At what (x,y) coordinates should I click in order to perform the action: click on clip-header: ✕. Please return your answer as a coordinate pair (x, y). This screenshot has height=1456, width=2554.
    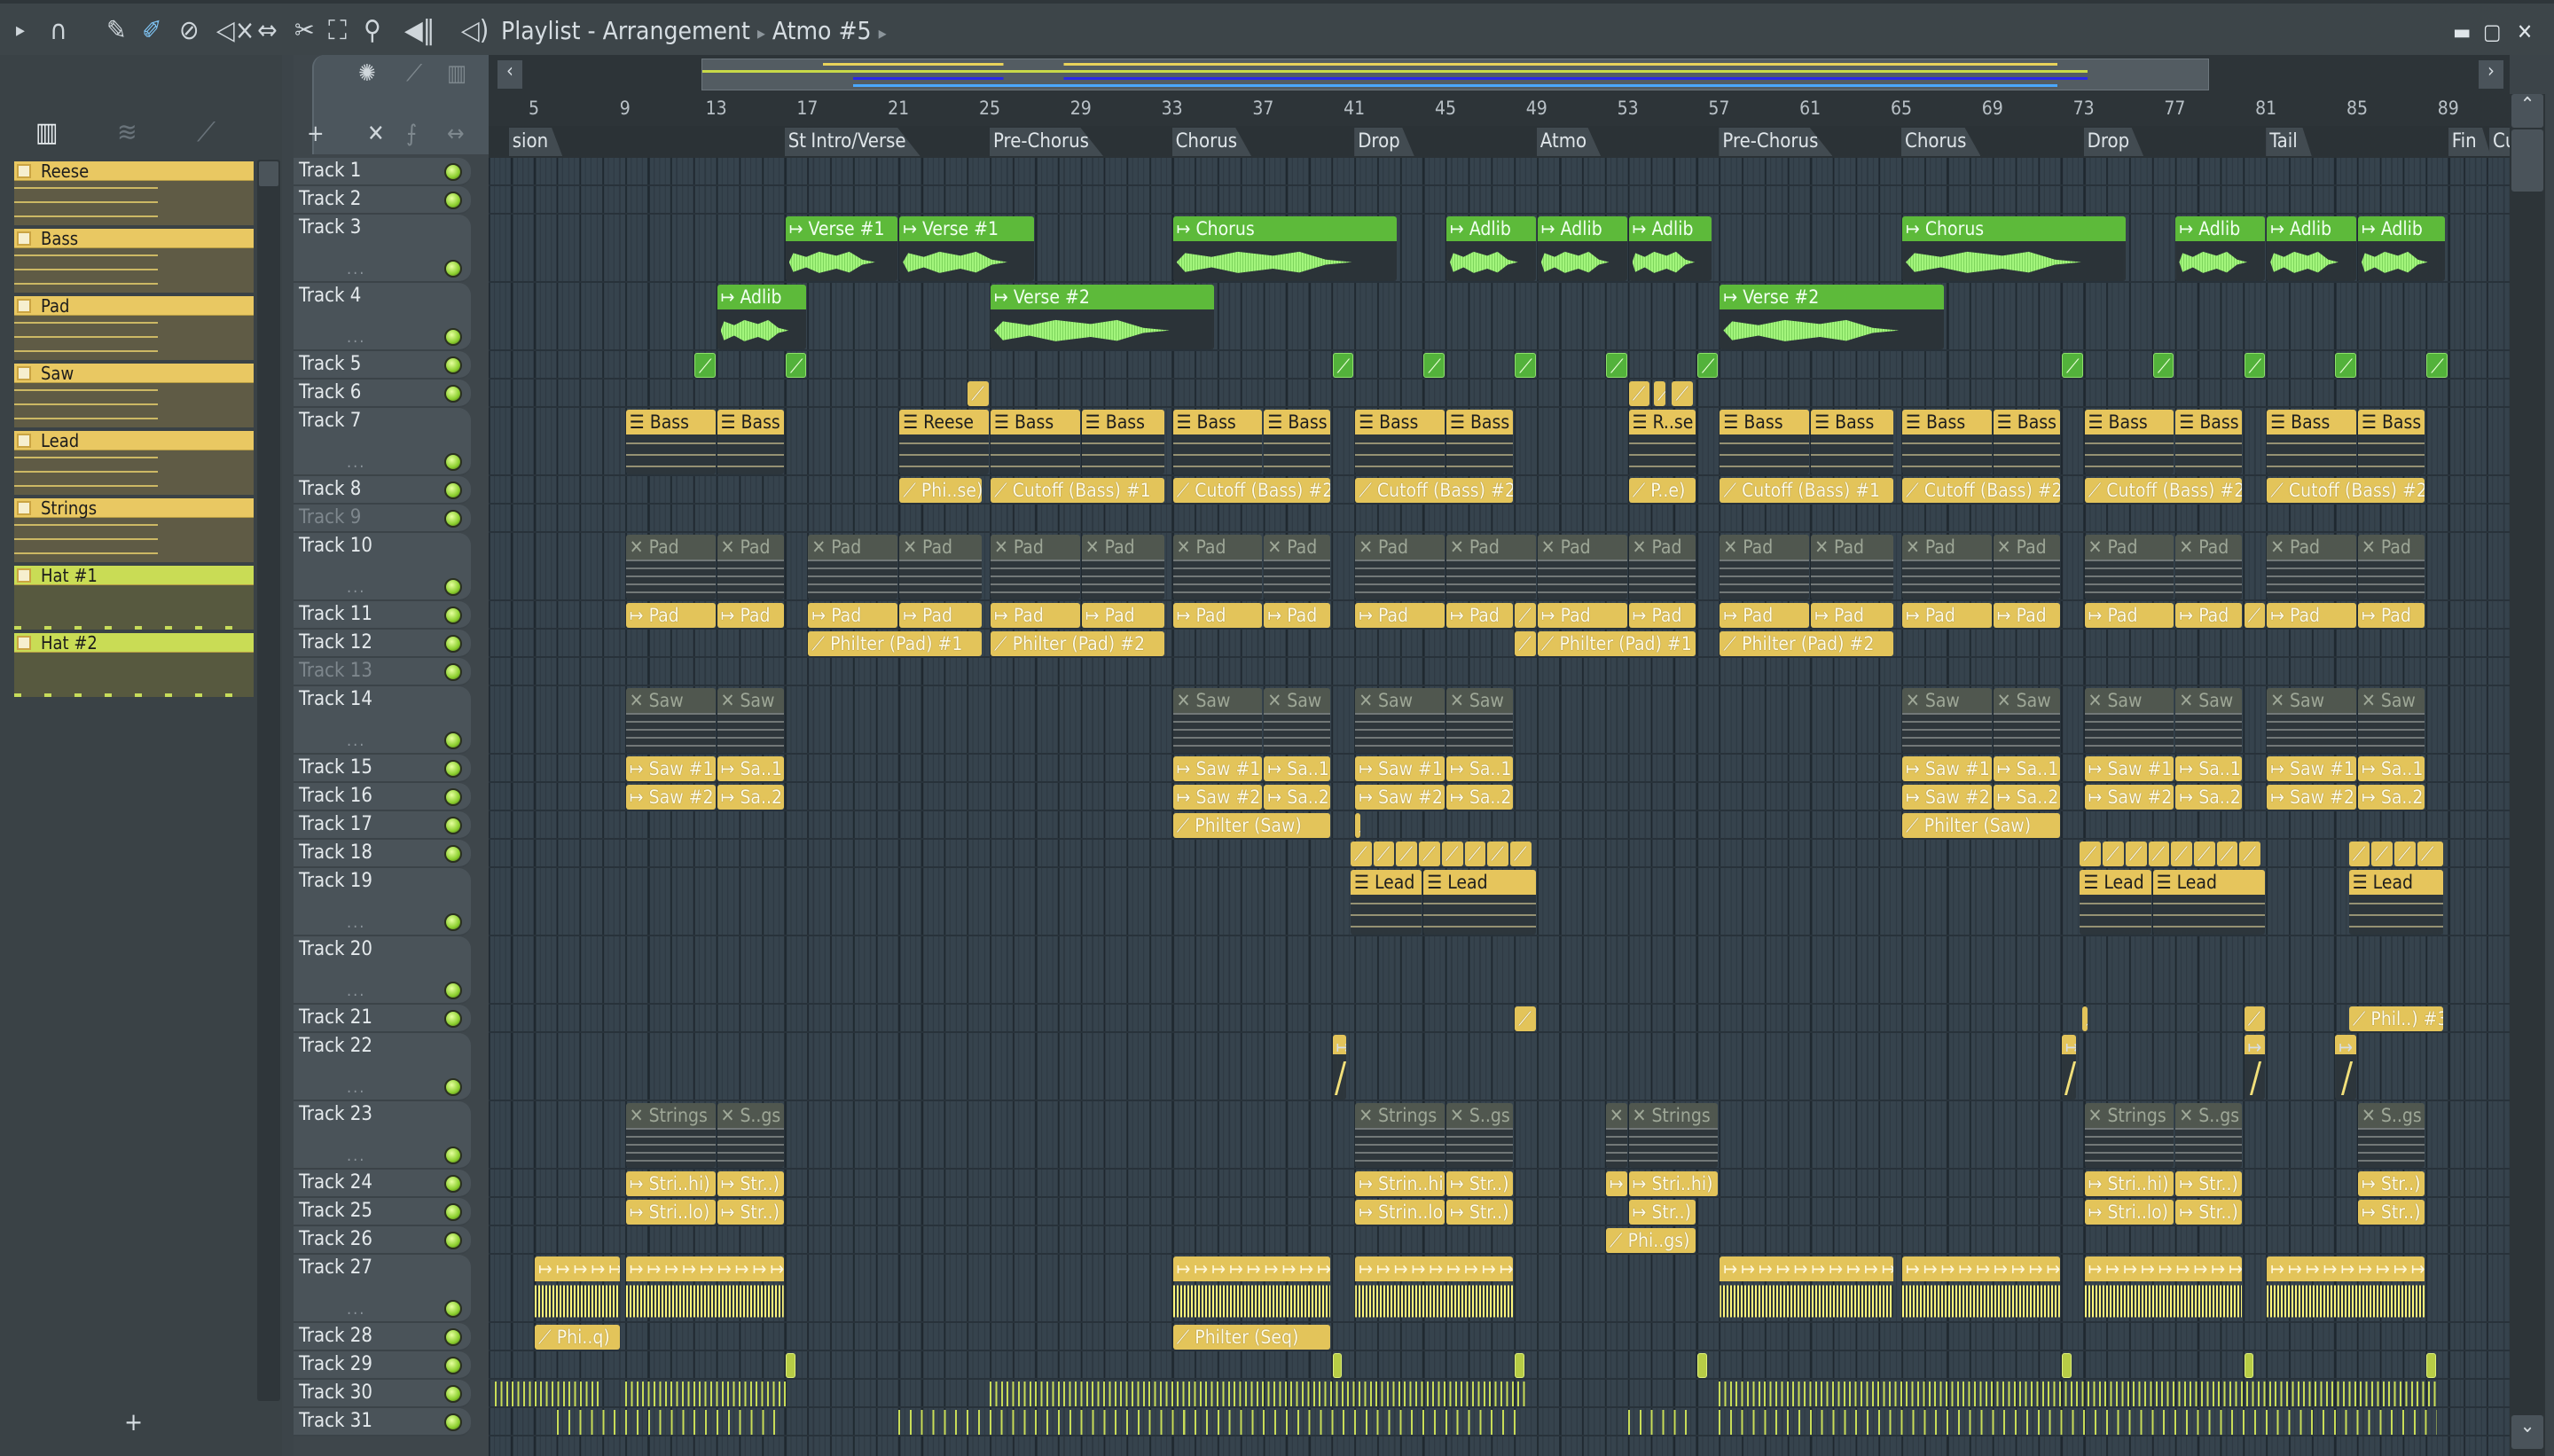
    Looking at the image, I should click on (1616, 1115).